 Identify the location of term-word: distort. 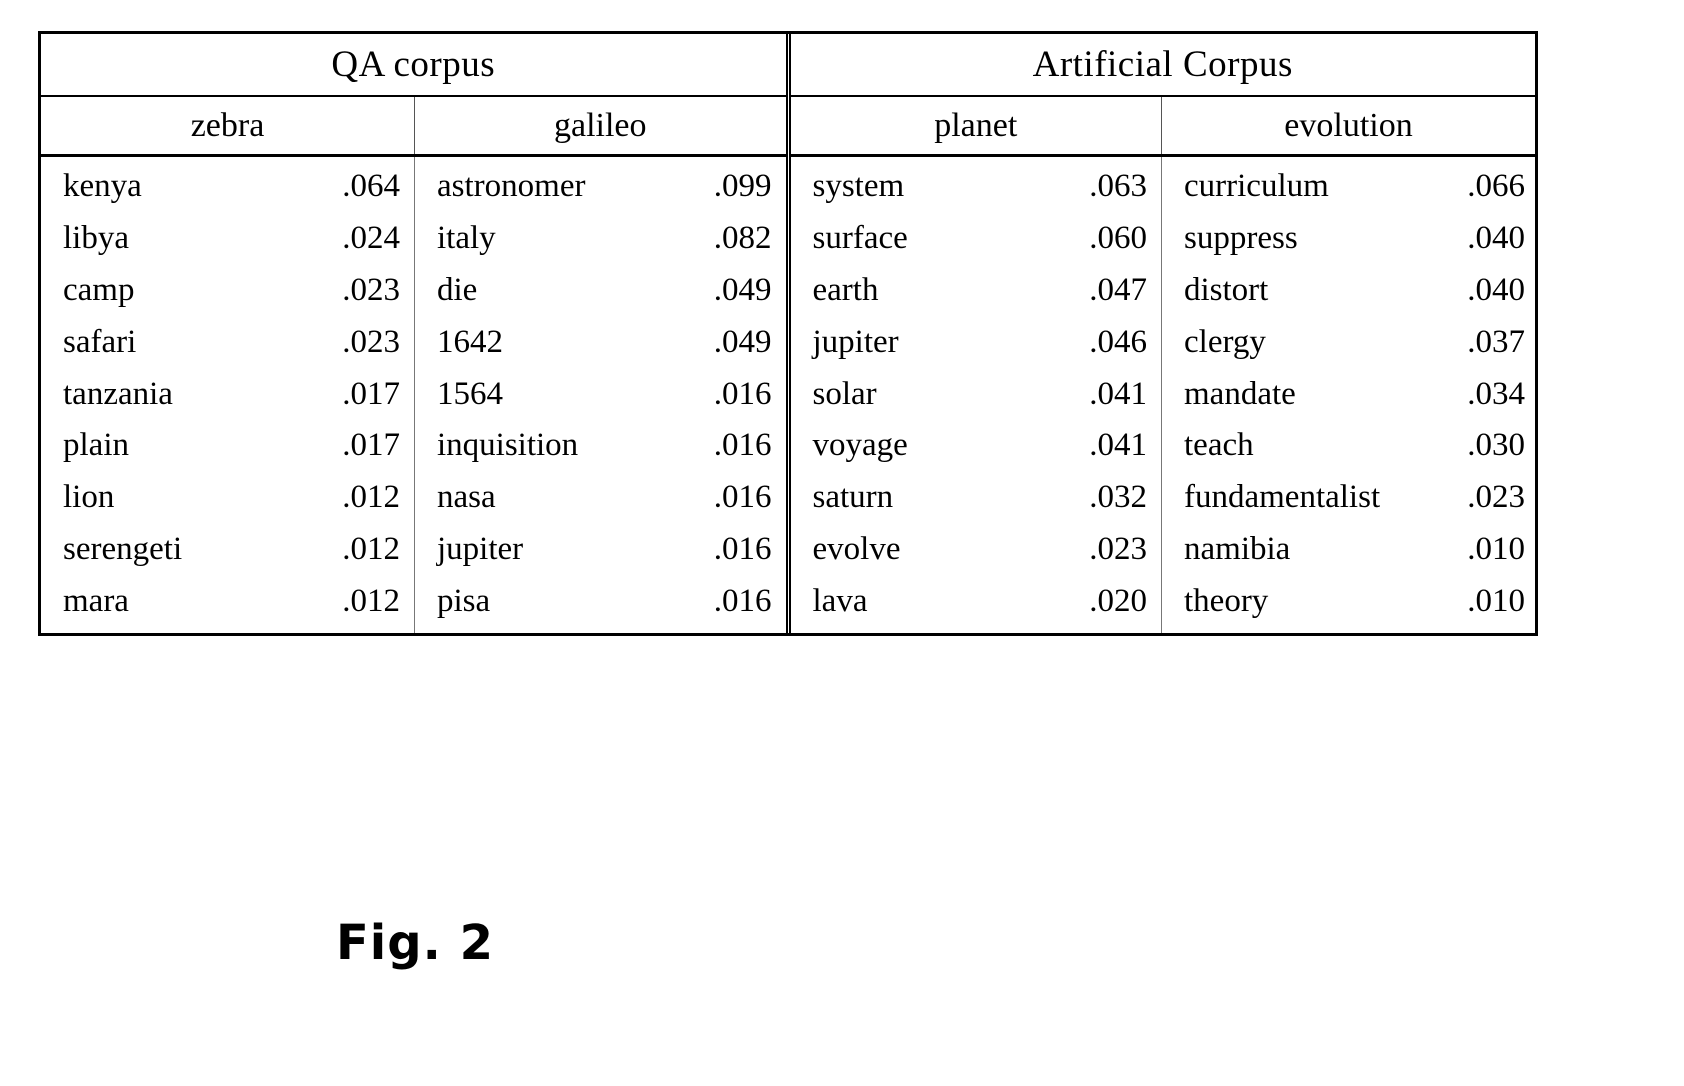
(1226, 289).